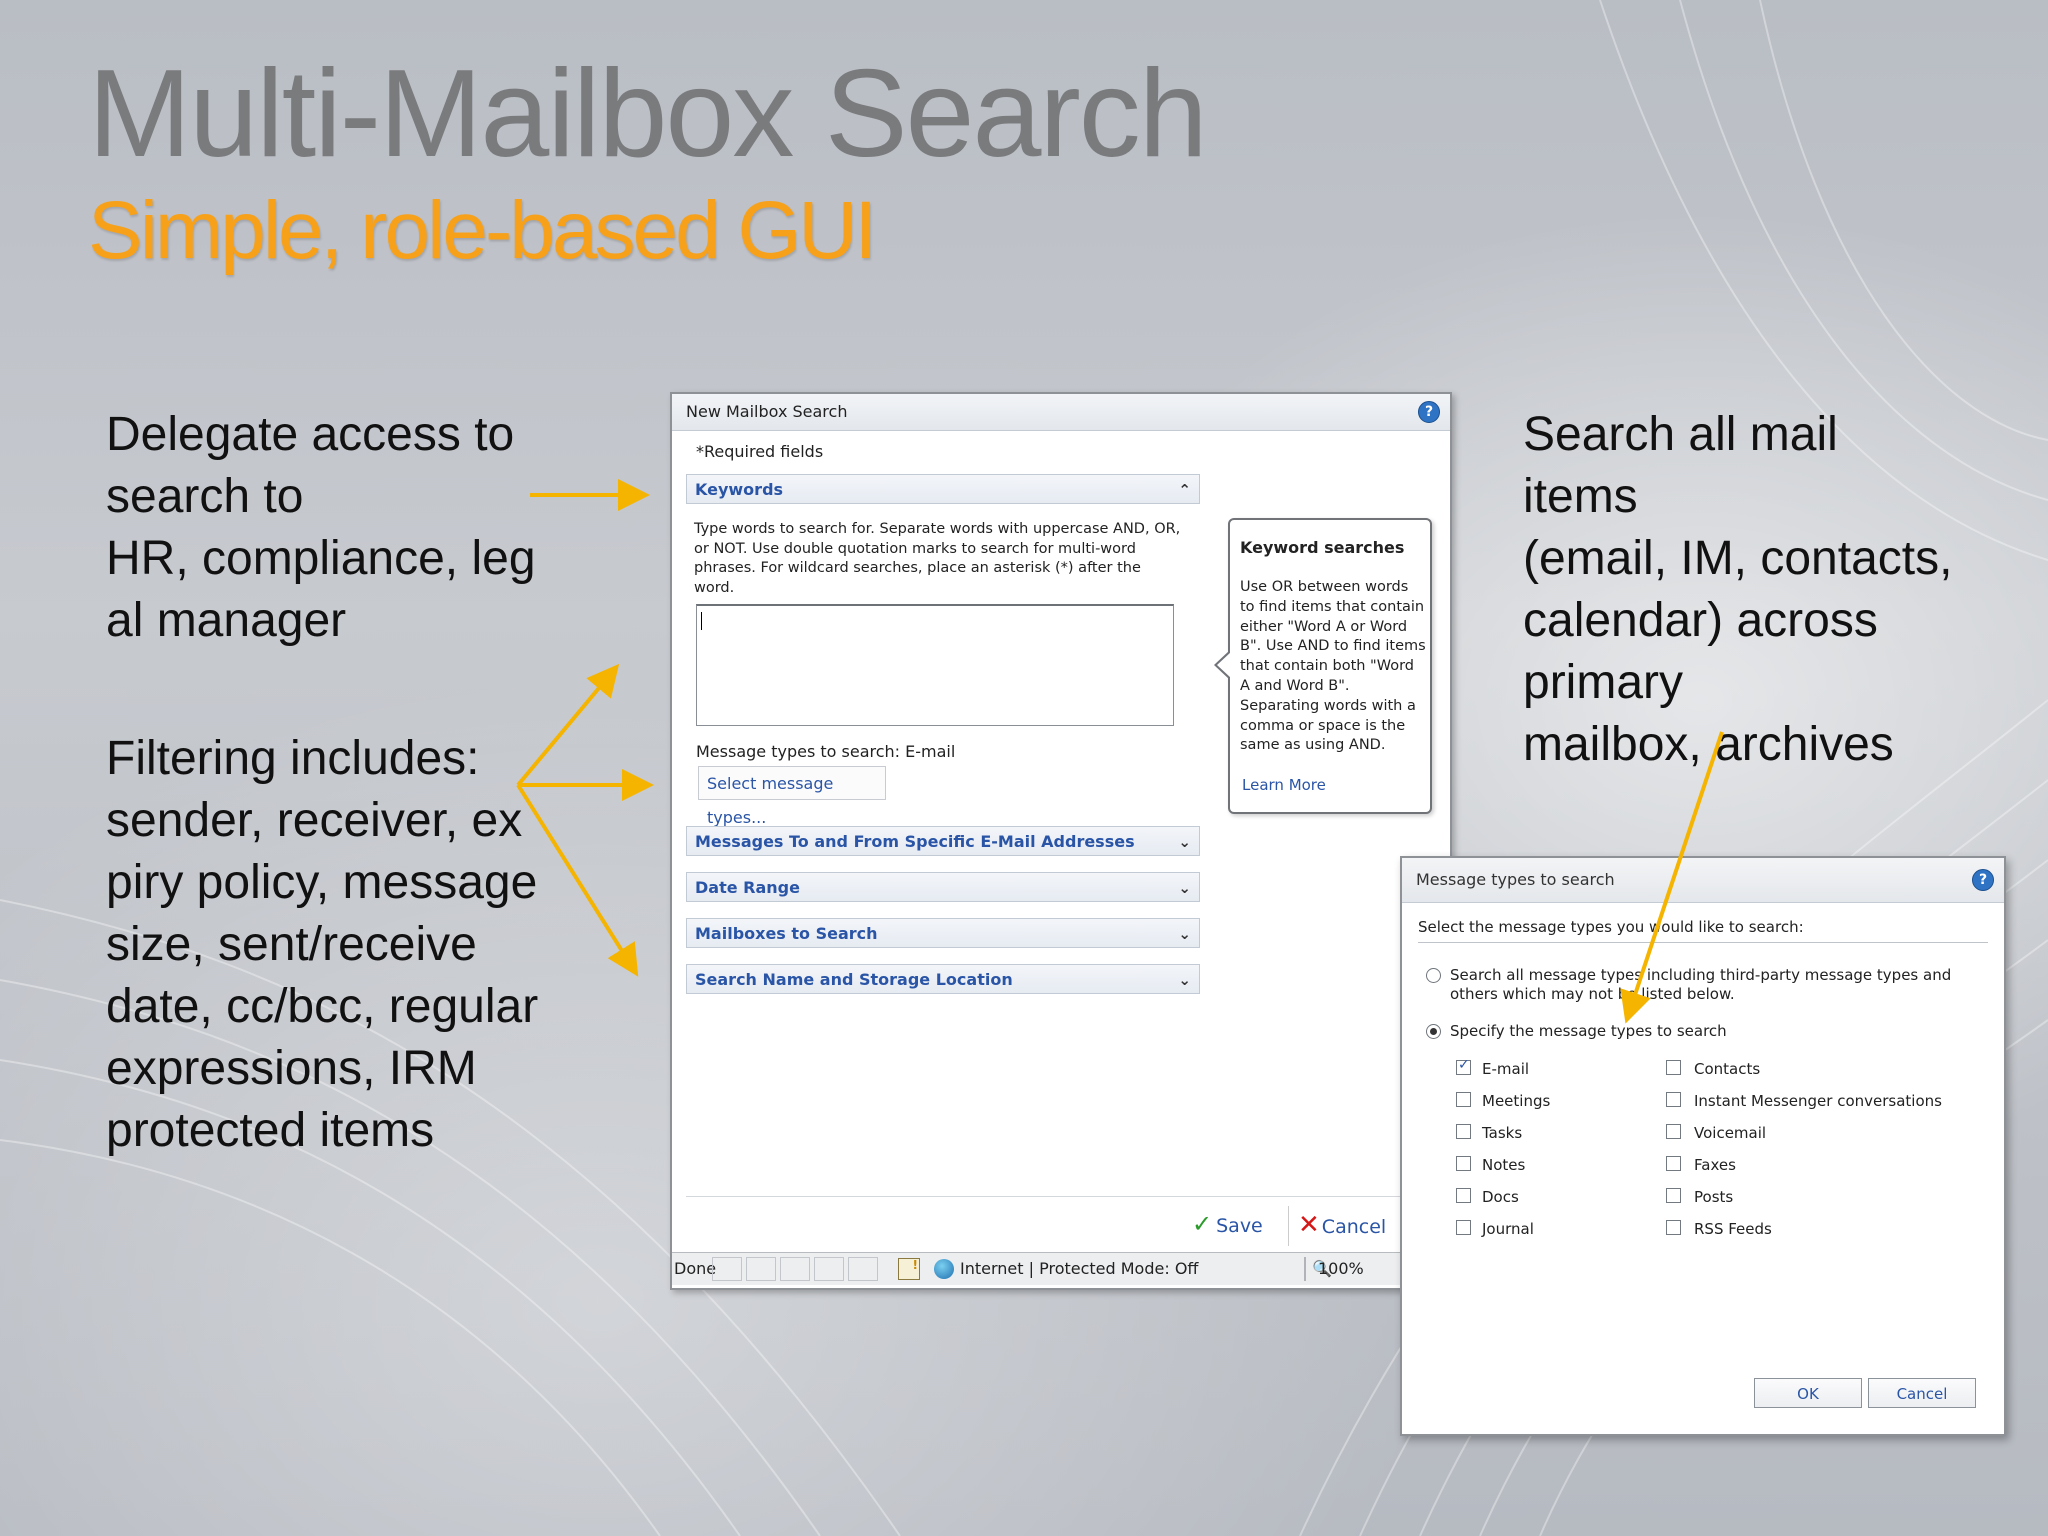 The image size is (2048, 1536). What do you see at coordinates (1673, 1227) in the screenshot?
I see `checkbox-rss-feeds` at bounding box center [1673, 1227].